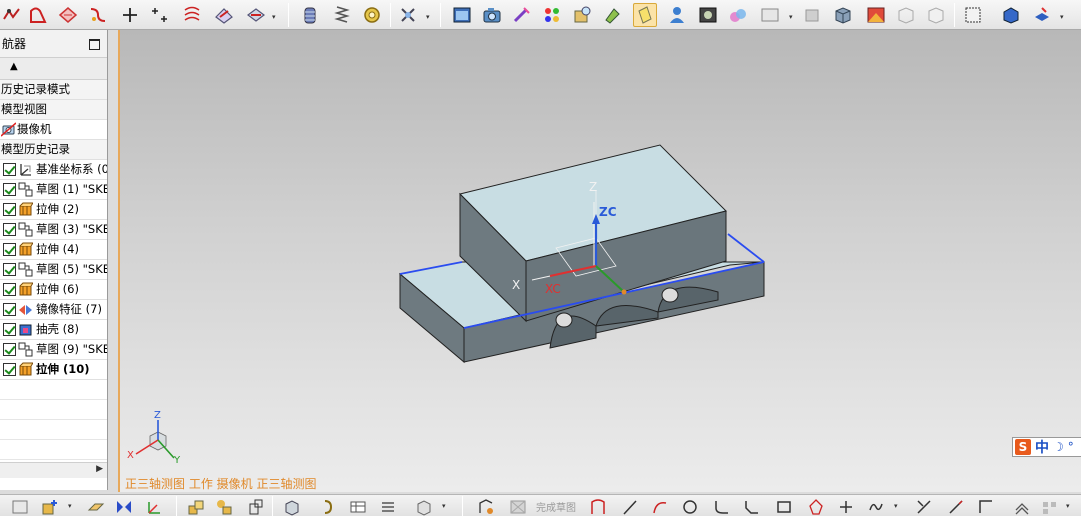  I want to click on spotlight-icon, so click(645, 15).